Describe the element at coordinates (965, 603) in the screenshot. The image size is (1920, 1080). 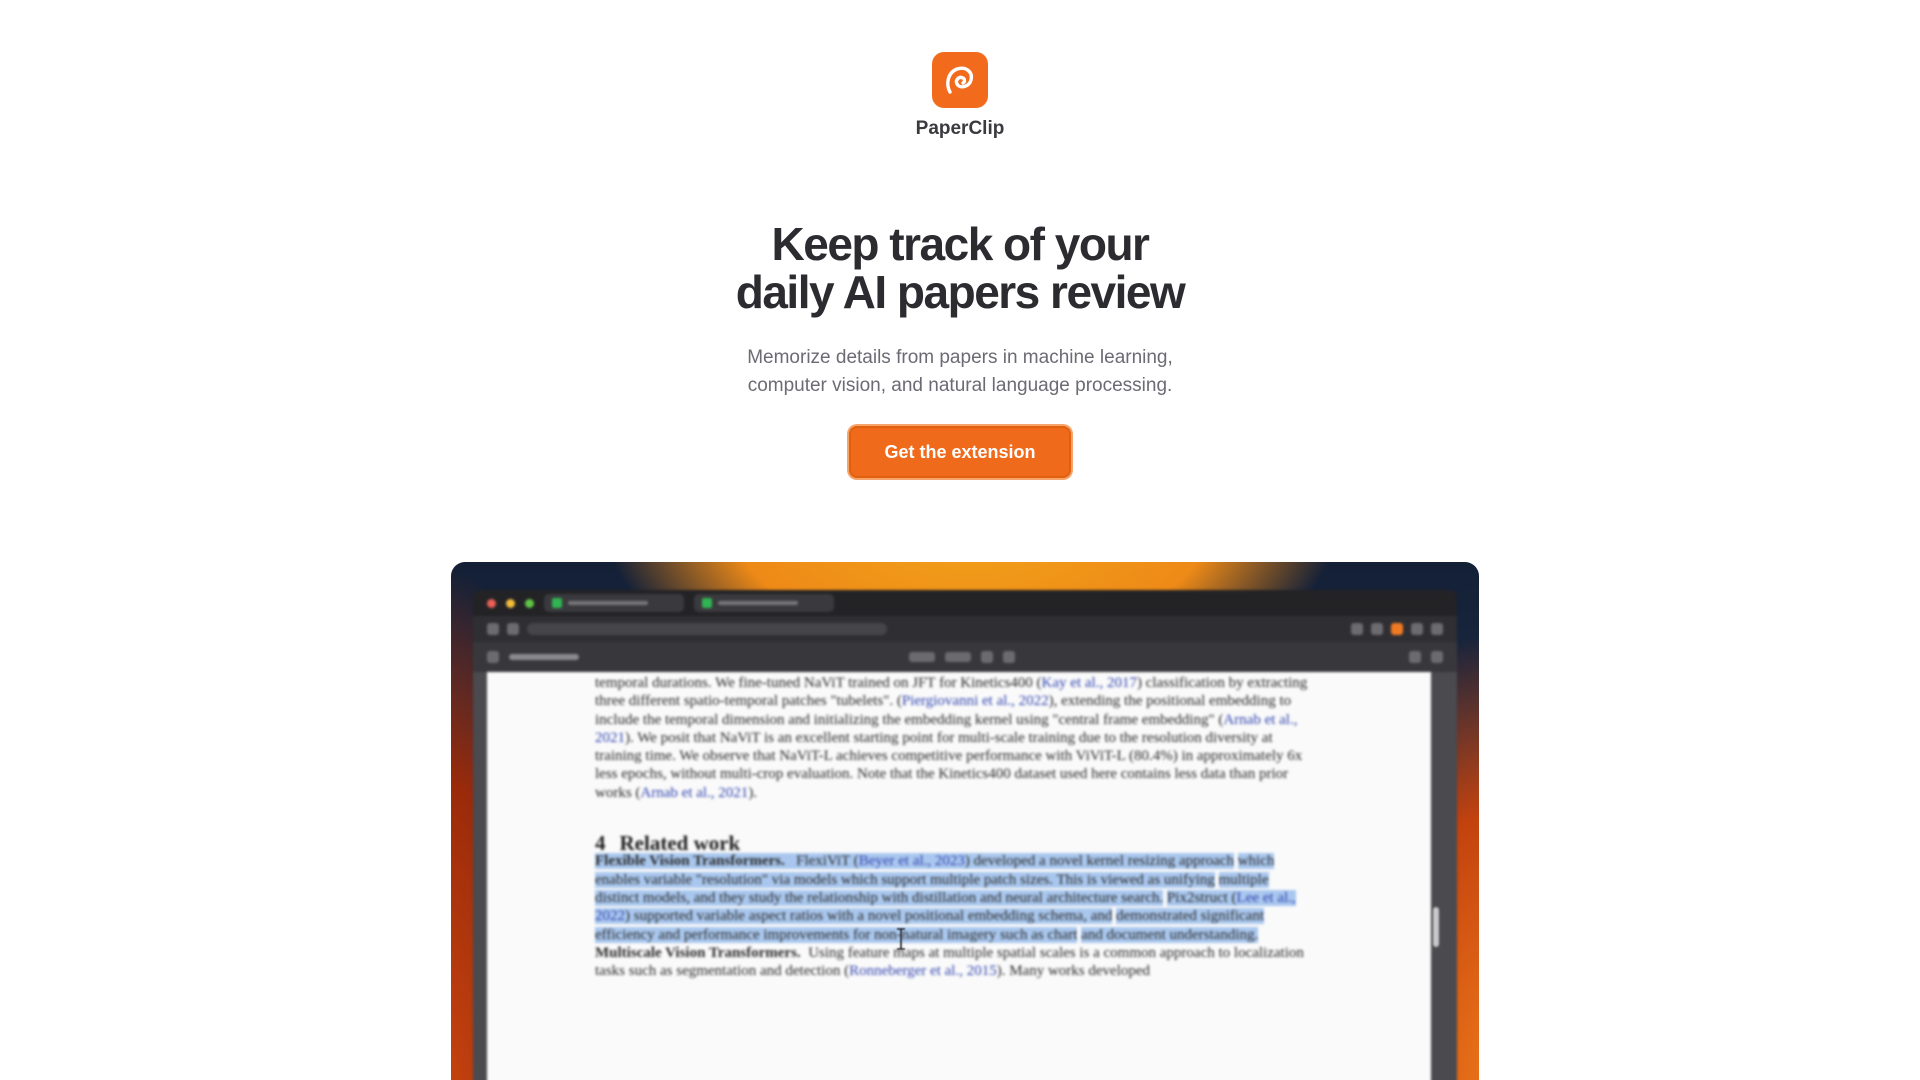
I see `browser-tab-bar` at that location.